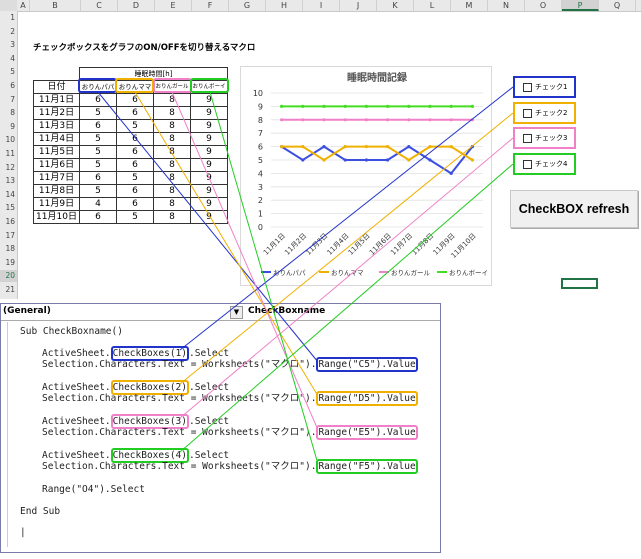  What do you see at coordinates (210, 5) in the screenshot?
I see `column-header-F: F` at bounding box center [210, 5].